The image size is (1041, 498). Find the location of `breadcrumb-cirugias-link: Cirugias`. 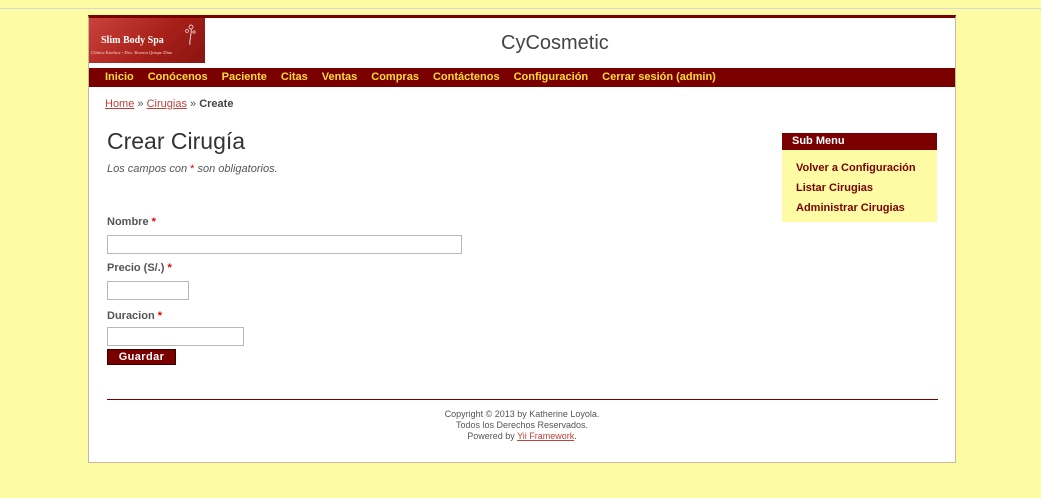

breadcrumb-cirugias-link: Cirugias is located at coordinates (167, 104).